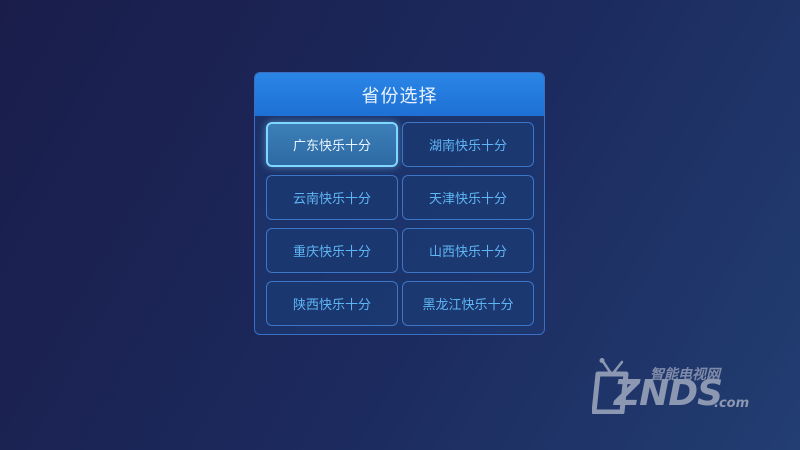  Describe the element at coordinates (332, 197) in the screenshot. I see `province-button-yunnan: 云南快乐十分` at that location.